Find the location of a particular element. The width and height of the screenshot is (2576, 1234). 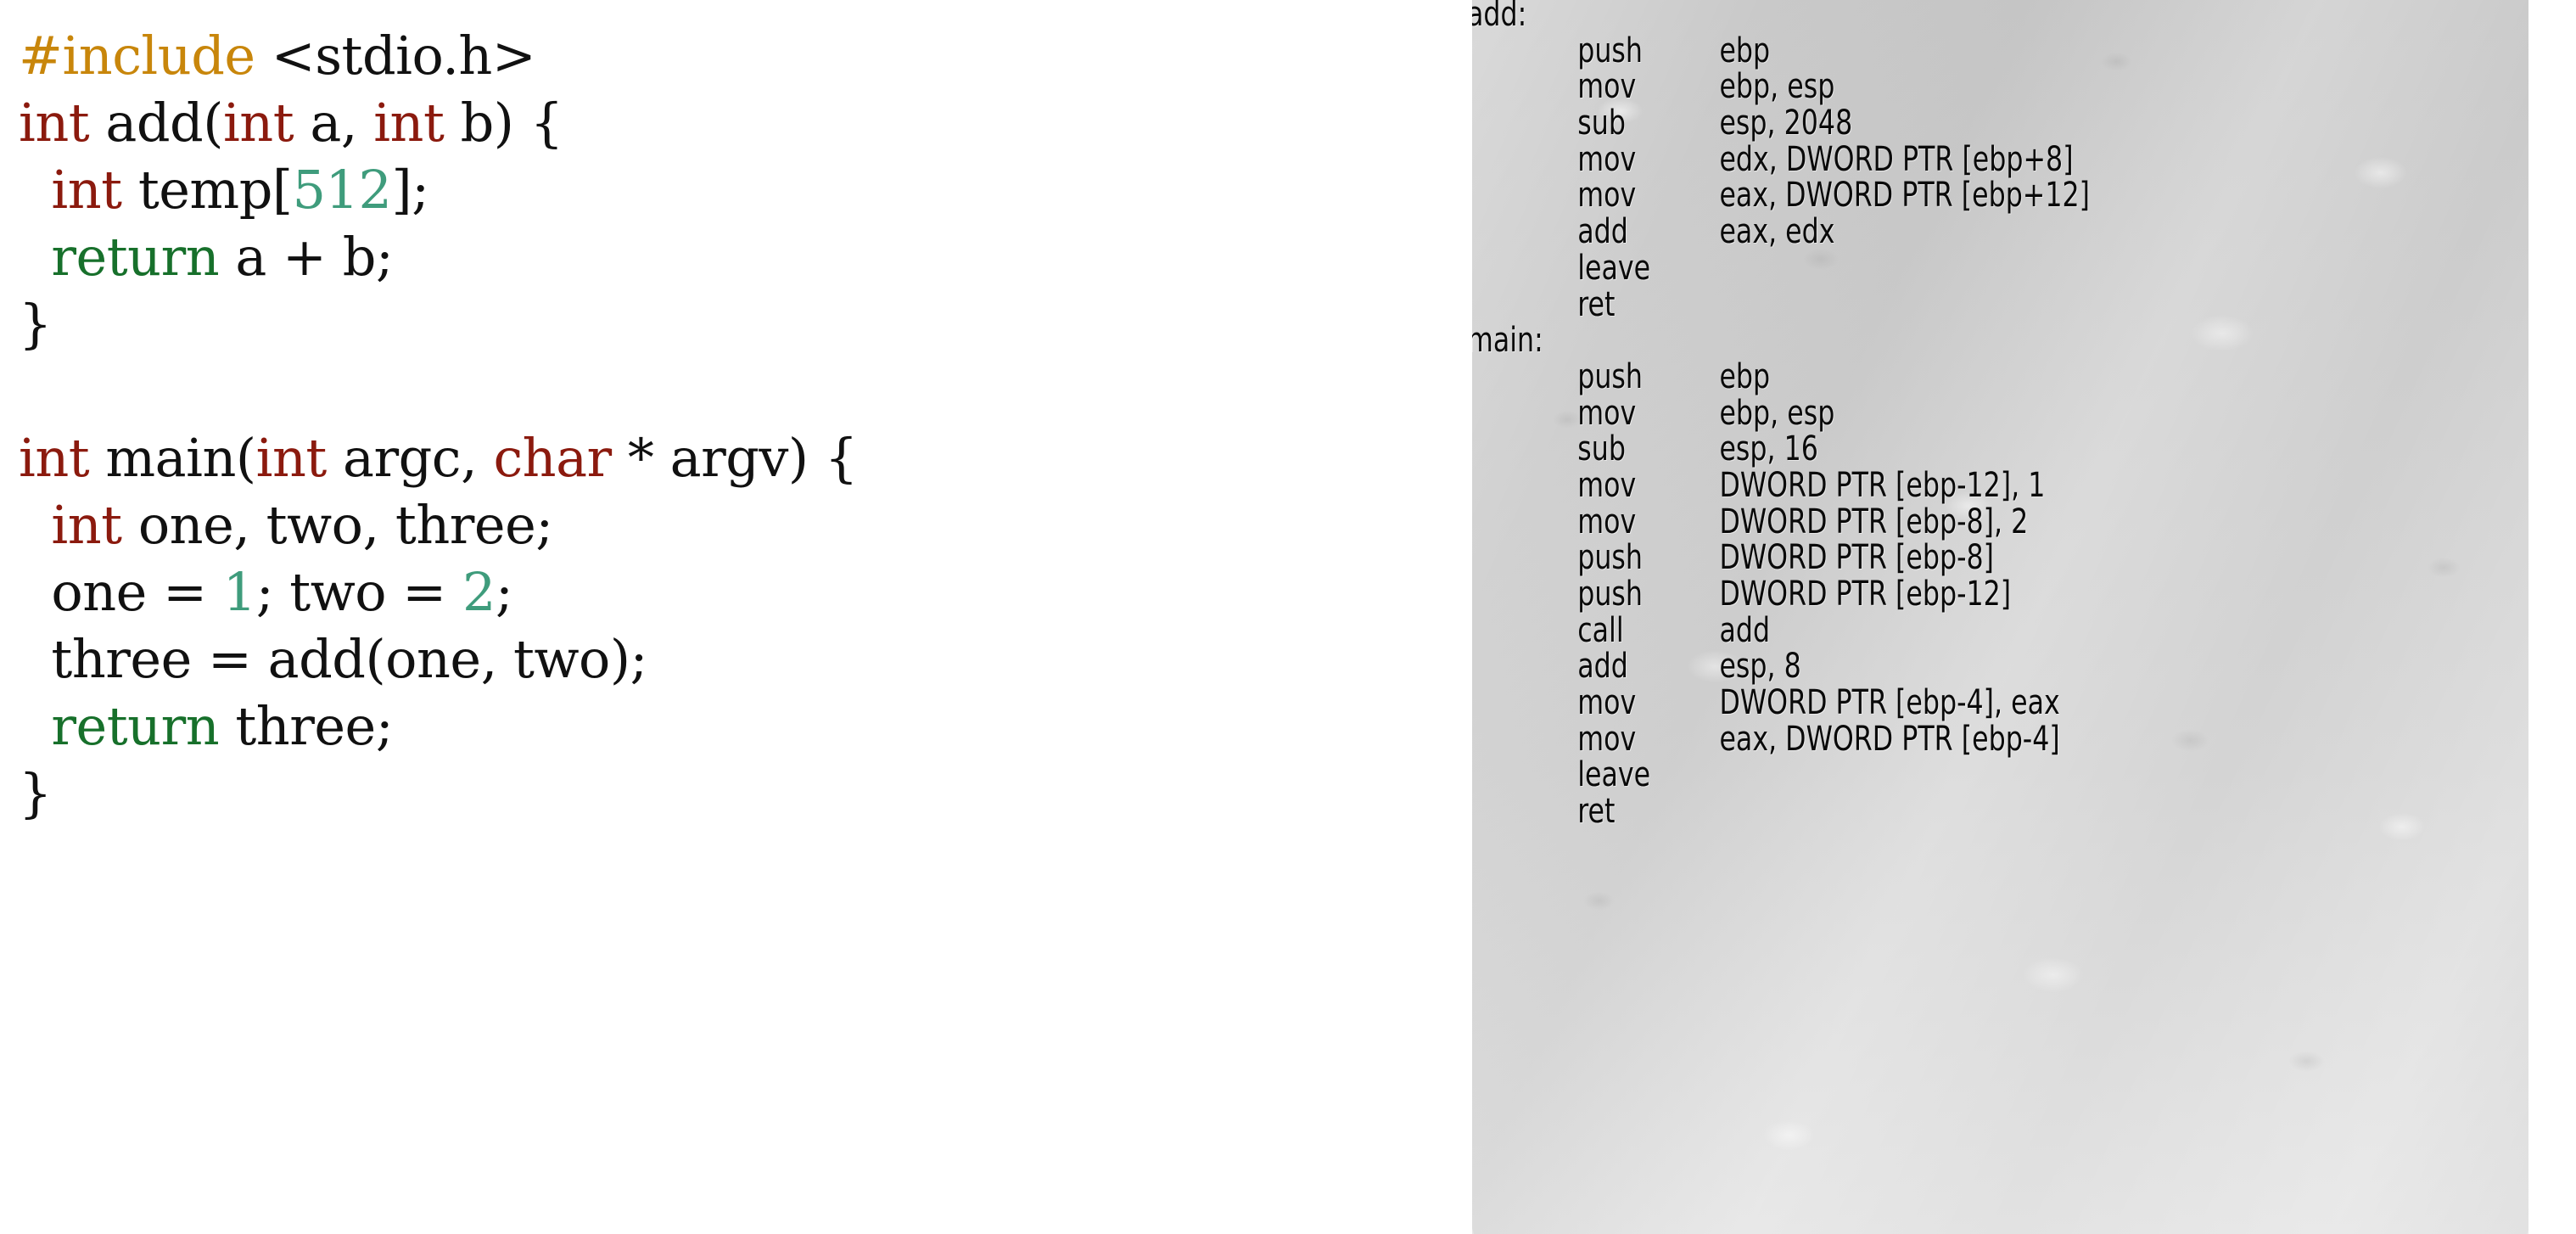

line-main-assign: one = 1; two = 2; is located at coordinates (745, 591).